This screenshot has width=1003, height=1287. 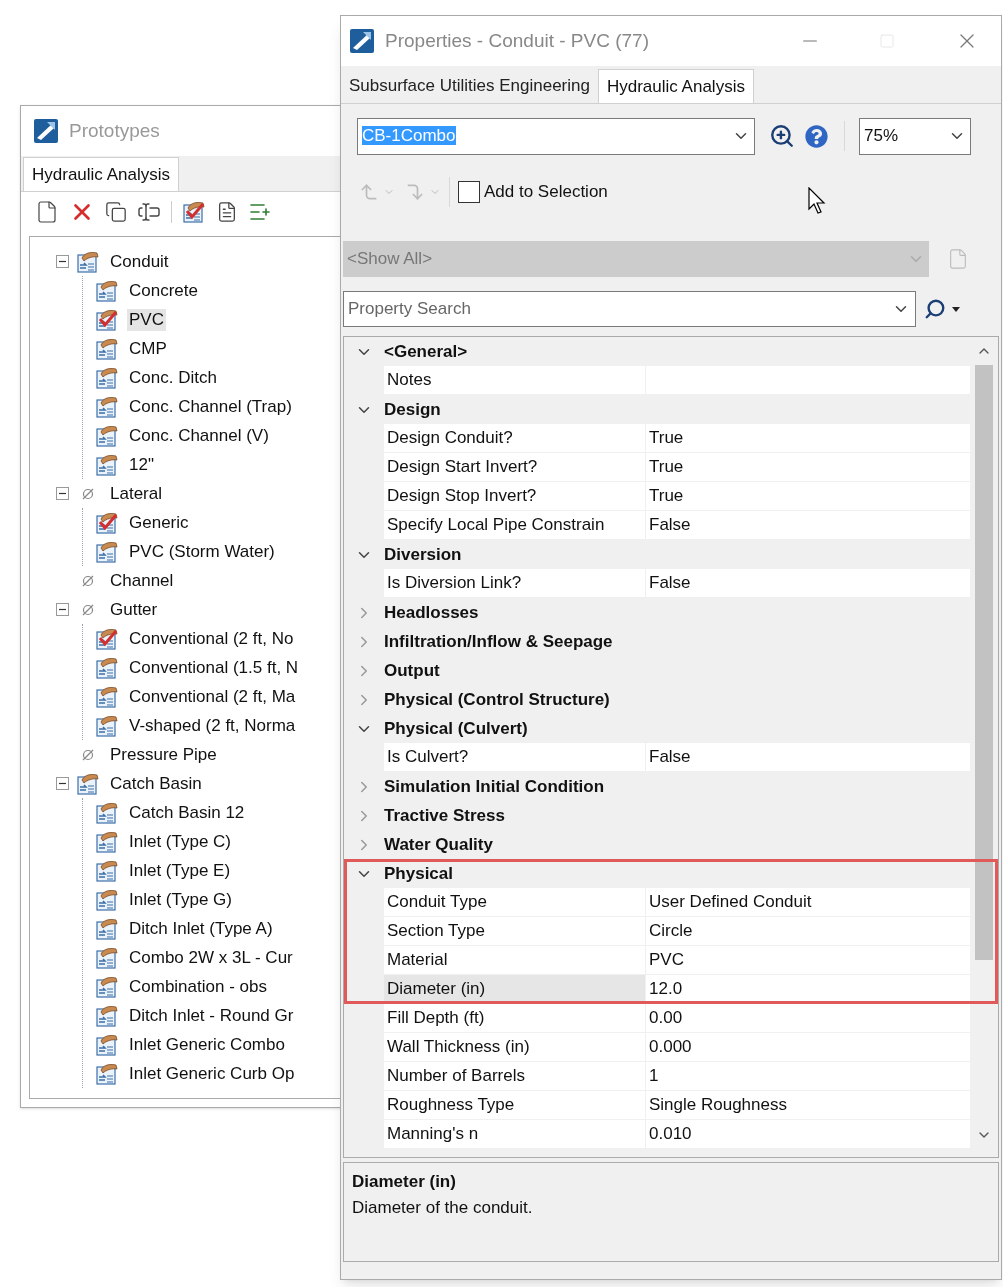 What do you see at coordinates (515, 380) in the screenshot?
I see `property-name: Notes` at bounding box center [515, 380].